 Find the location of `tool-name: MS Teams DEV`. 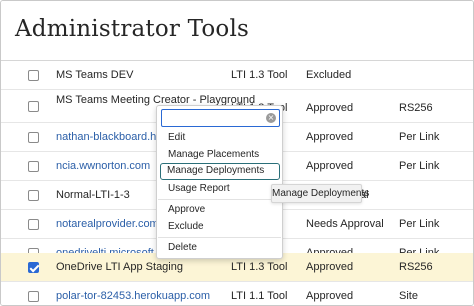

tool-name: MS Teams DEV is located at coordinates (95, 75).